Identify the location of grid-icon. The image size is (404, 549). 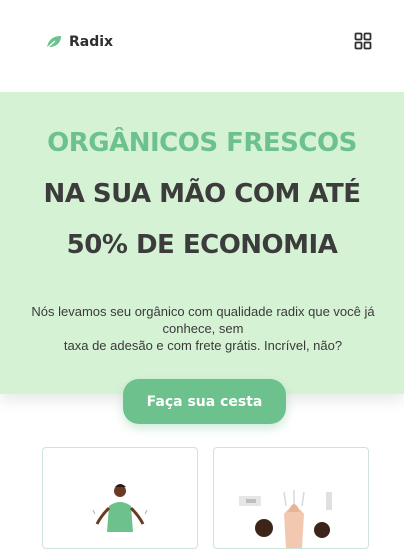
(363, 41).